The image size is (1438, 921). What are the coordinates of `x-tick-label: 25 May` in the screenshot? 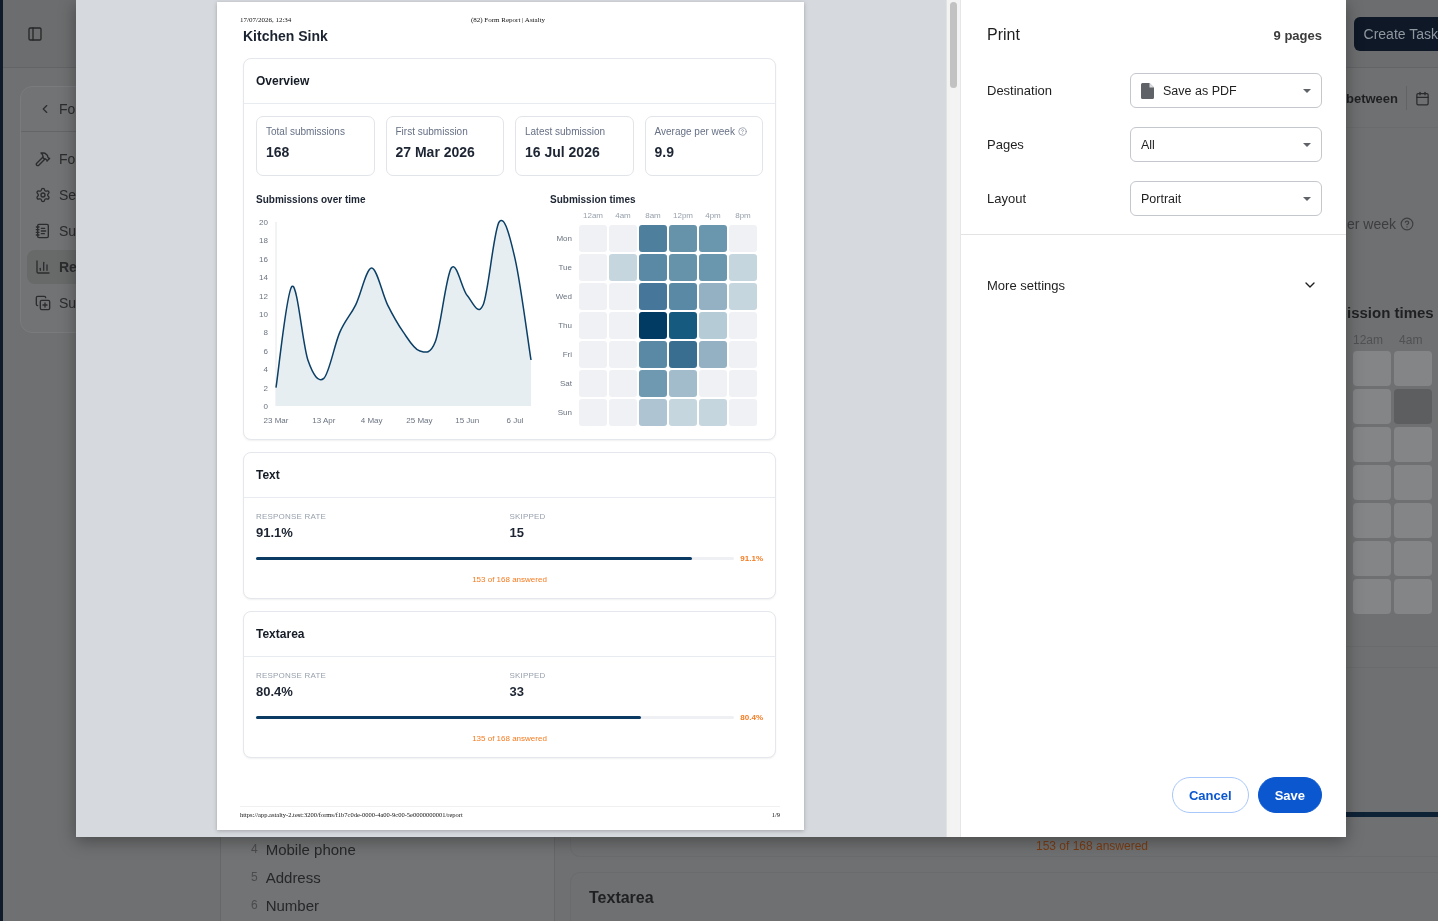 It's located at (419, 420).